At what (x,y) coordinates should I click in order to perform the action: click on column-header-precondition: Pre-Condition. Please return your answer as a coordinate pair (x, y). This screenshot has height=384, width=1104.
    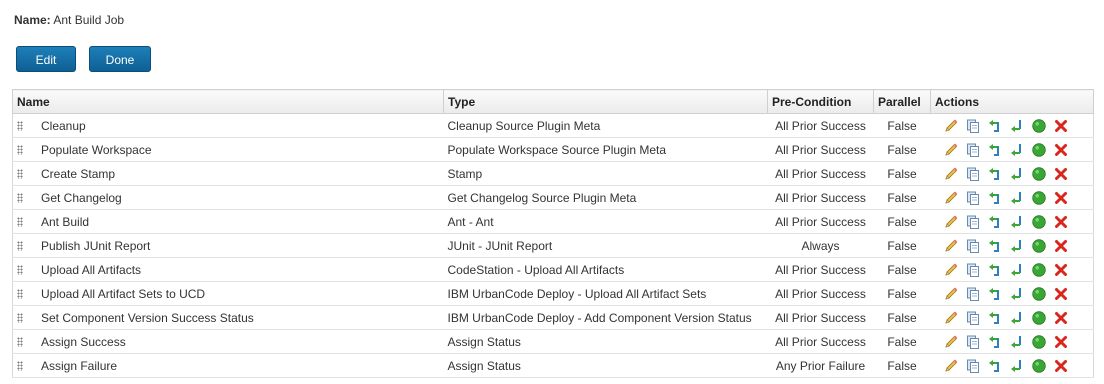
    Looking at the image, I should click on (820, 101).